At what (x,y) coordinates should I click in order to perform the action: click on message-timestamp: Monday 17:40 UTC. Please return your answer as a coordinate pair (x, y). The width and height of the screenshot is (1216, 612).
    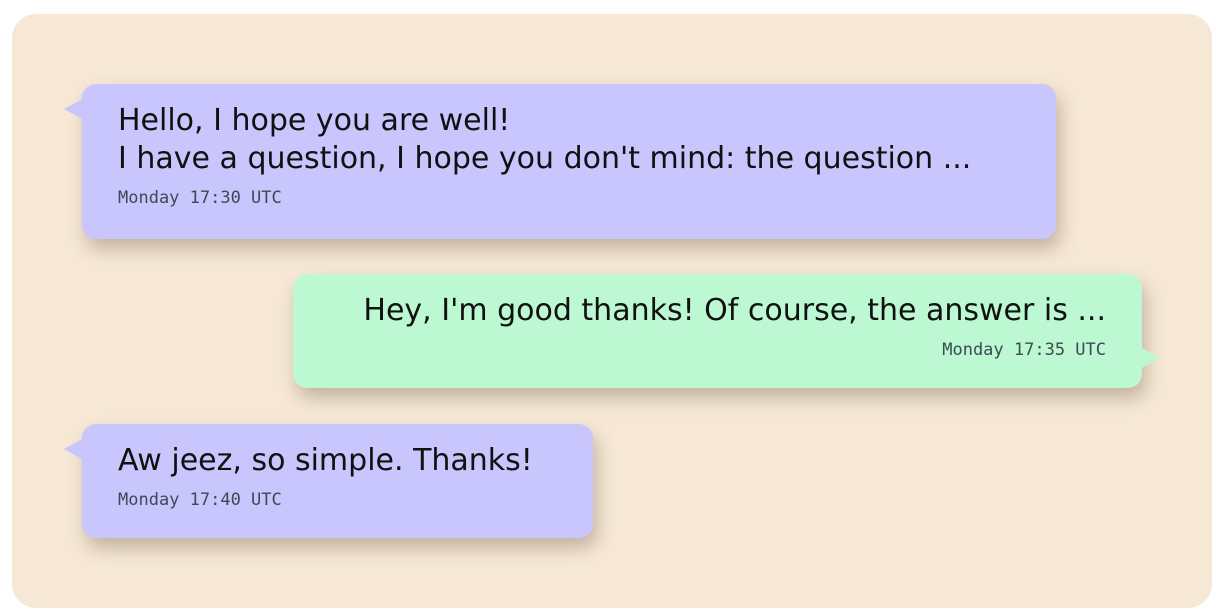
    Looking at the image, I should click on (200, 500).